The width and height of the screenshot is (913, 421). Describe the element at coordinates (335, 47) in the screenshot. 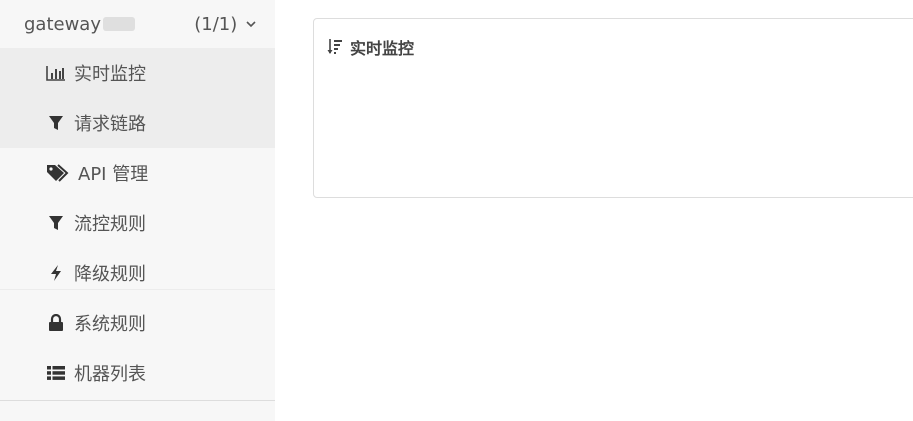

I see `sort-amount-desc-icon` at that location.